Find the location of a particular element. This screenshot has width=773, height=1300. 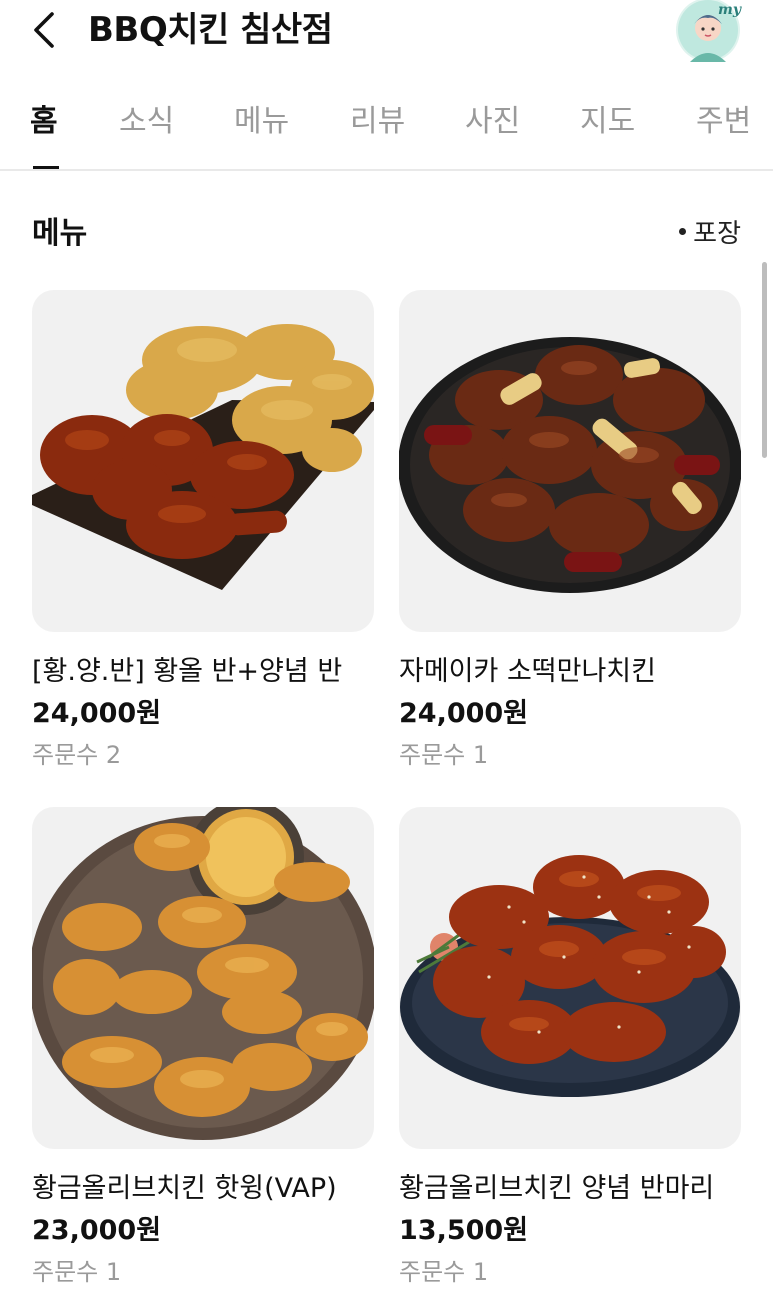

tab-reviews: 리뷰 is located at coordinates (377, 122).